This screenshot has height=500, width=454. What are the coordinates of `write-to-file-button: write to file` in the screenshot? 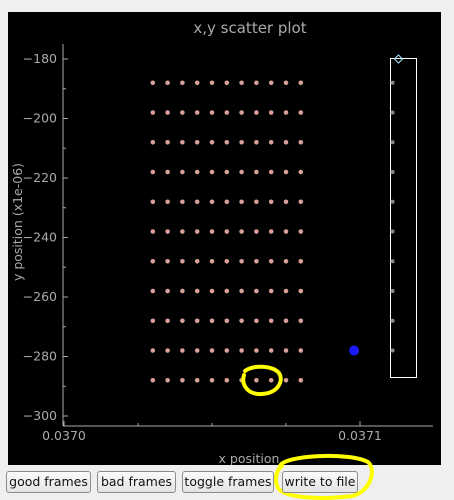 It's located at (320, 482).